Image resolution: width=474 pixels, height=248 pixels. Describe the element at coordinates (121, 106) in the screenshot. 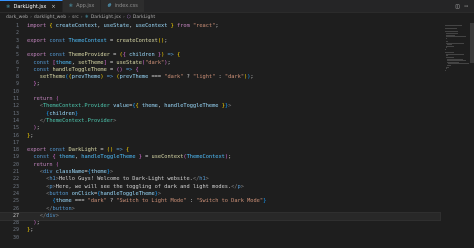

I see `code-token: value` at that location.